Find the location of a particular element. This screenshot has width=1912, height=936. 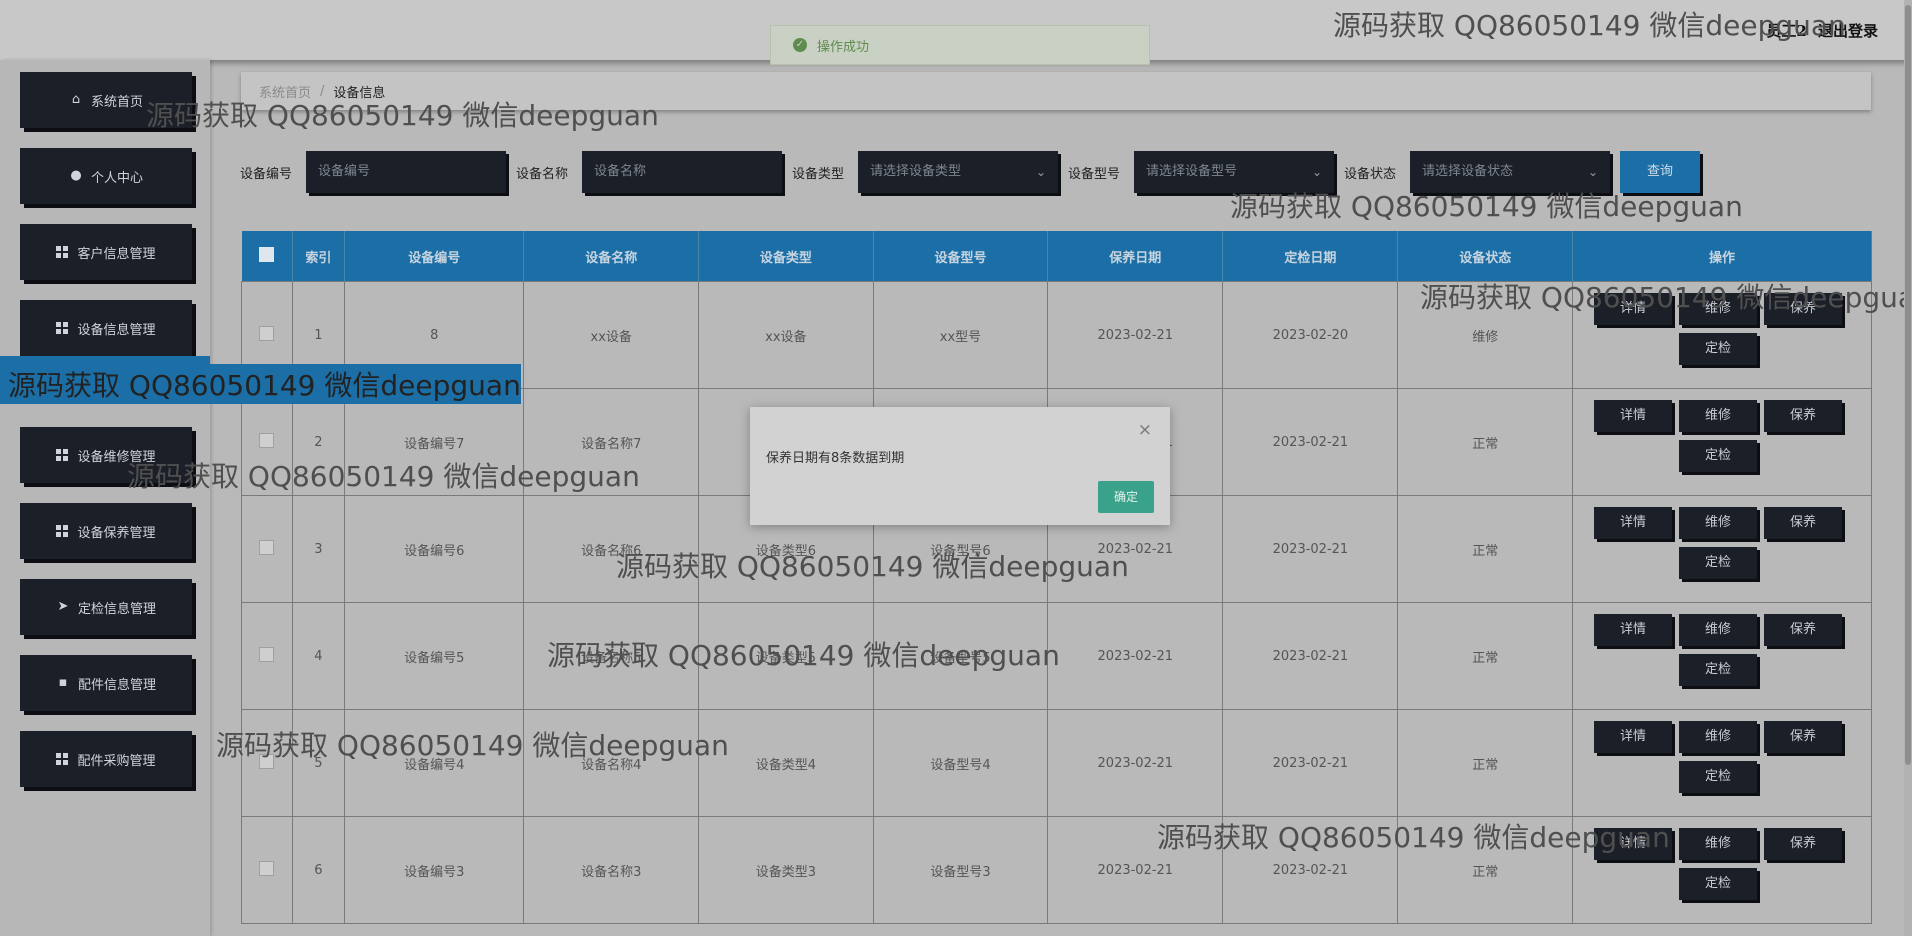

close-icon: × is located at coordinates (1145, 430).